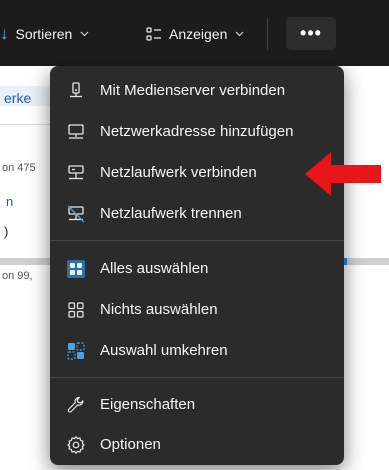  I want to click on menu-item-disconnect-network-drive: Netzlaufwerk trennen, so click(197, 214).